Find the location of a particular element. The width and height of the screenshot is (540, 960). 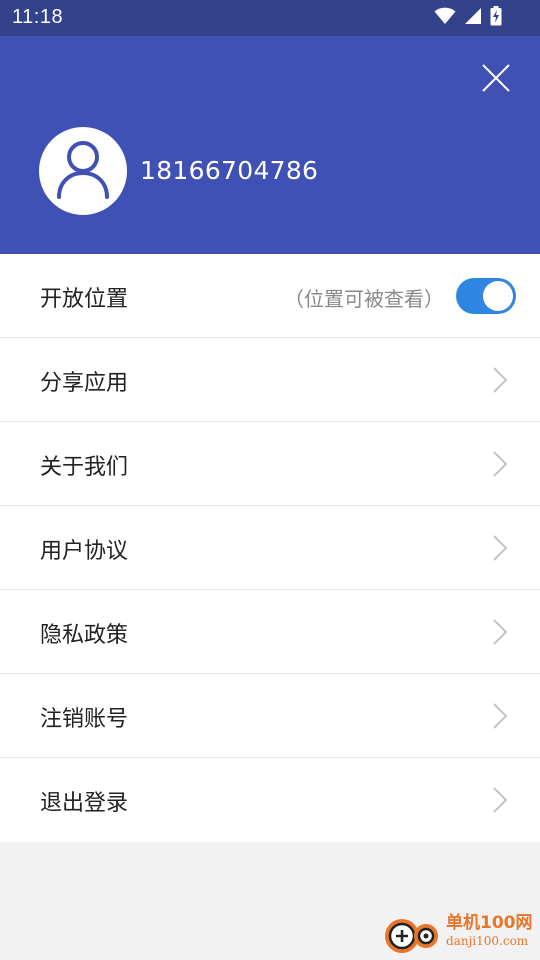

open-location-toggle is located at coordinates (486, 296).